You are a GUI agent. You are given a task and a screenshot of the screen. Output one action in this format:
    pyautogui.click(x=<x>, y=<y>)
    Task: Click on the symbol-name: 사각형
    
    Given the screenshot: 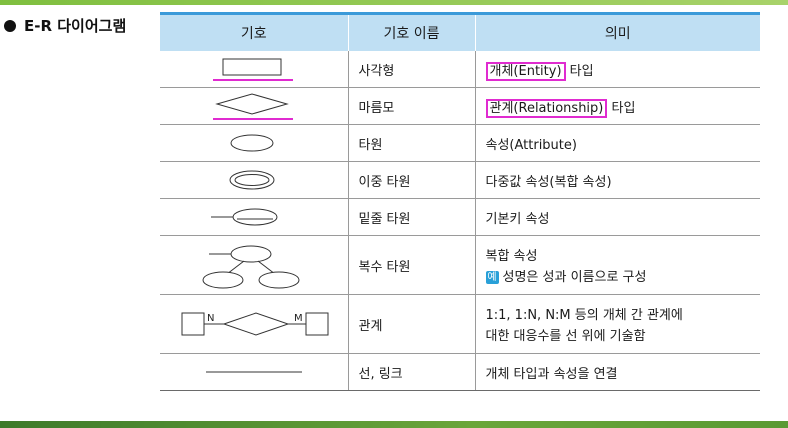 What is the action you would take?
    pyautogui.click(x=412, y=69)
    